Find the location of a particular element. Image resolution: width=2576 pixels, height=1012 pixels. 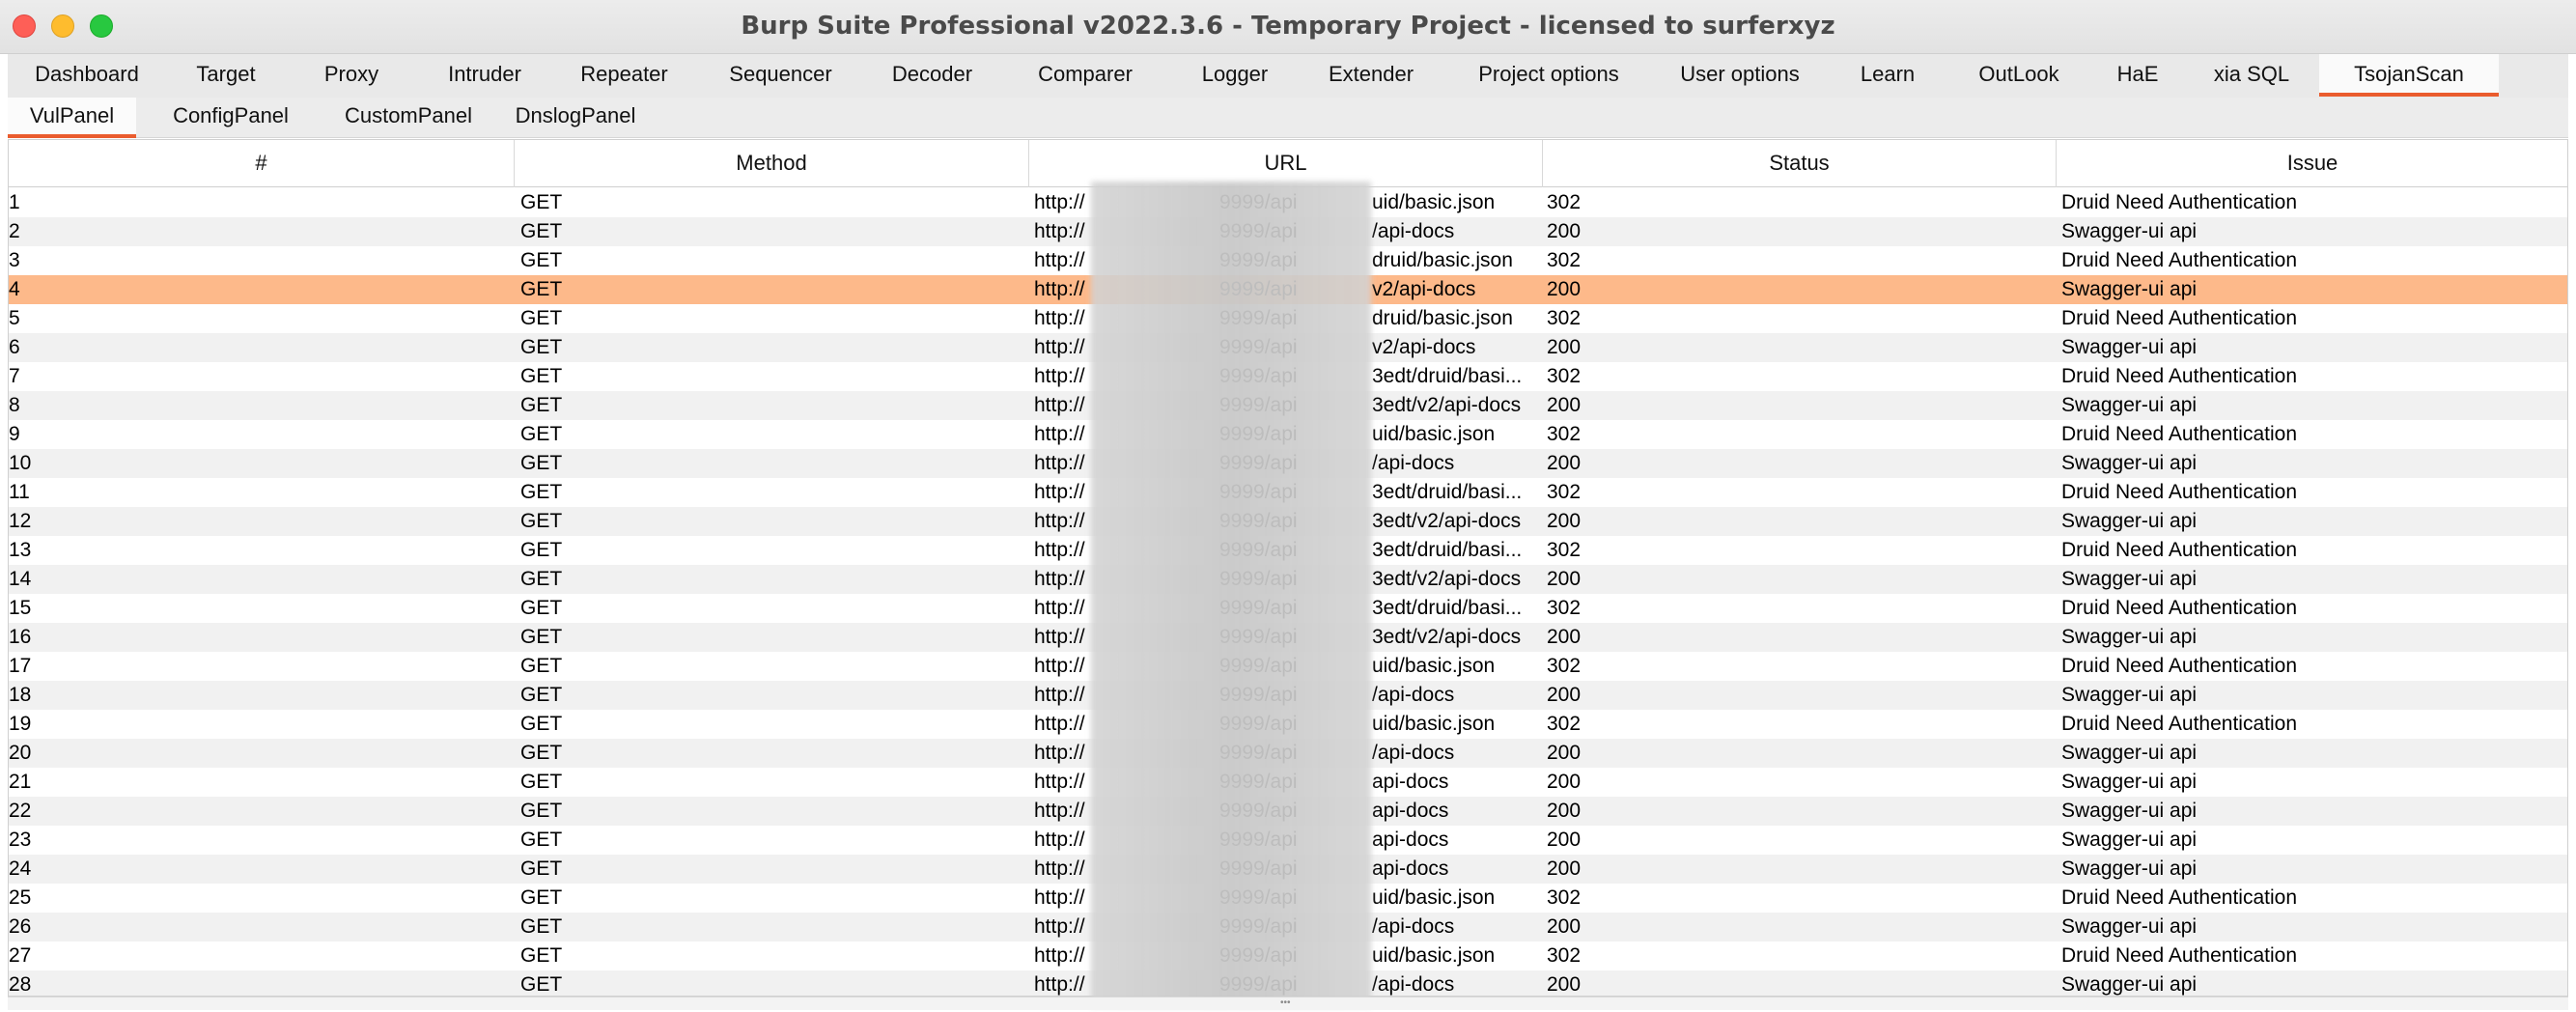

tab-hae: HaE is located at coordinates (2137, 75).